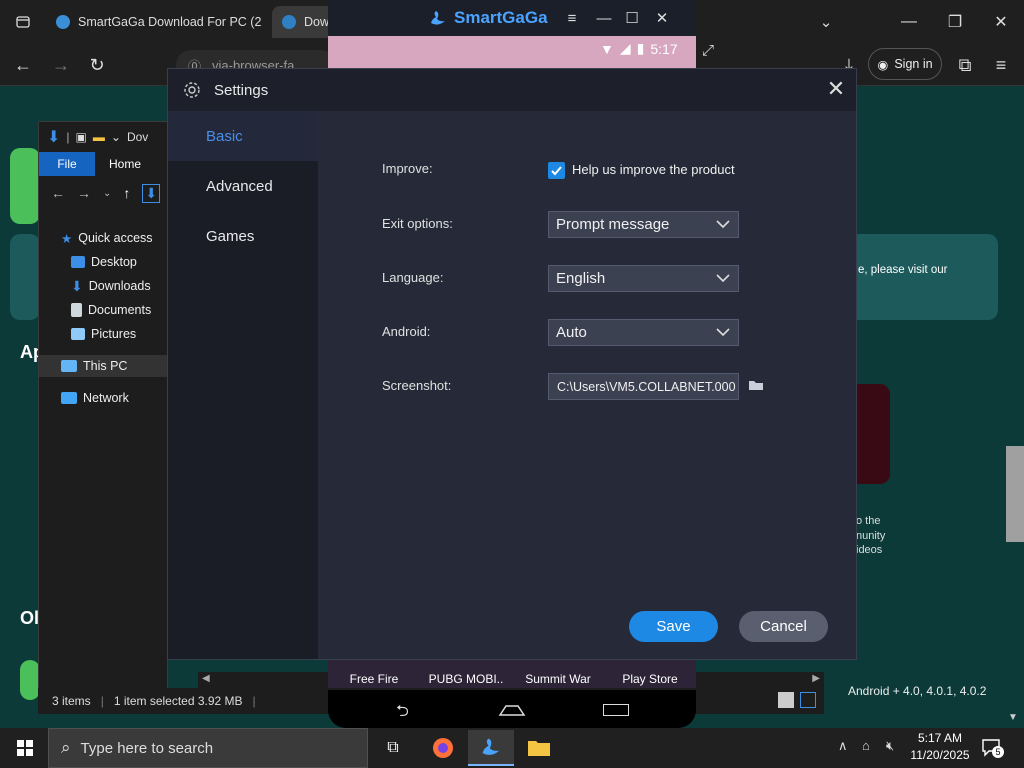  Describe the element at coordinates (243, 385) in the screenshot. I see `settings-sidebar: Basic Advanced Games` at that location.